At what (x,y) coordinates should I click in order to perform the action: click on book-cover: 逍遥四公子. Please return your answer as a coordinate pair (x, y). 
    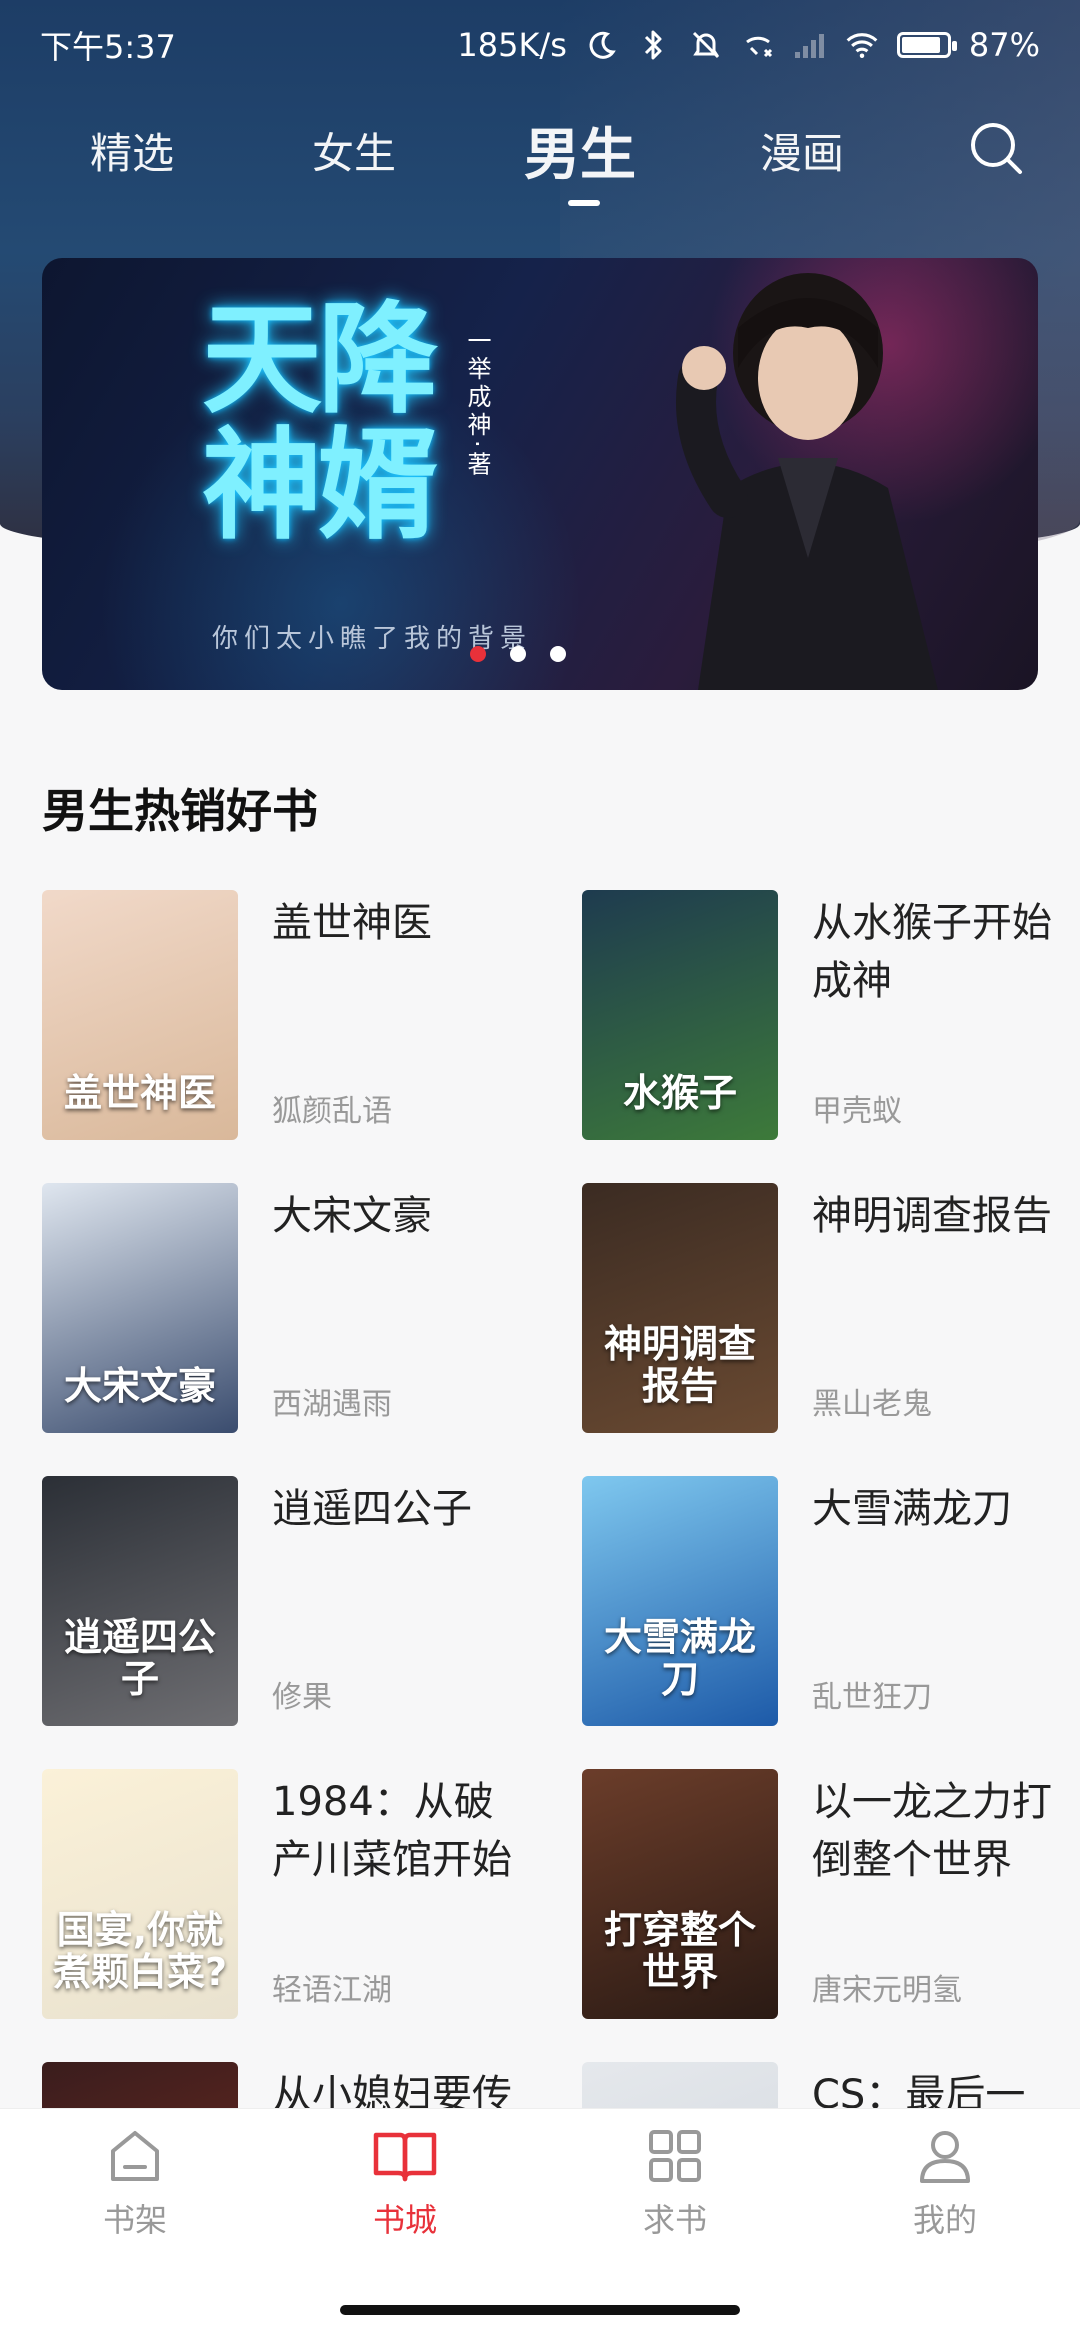
    Looking at the image, I should click on (140, 1601).